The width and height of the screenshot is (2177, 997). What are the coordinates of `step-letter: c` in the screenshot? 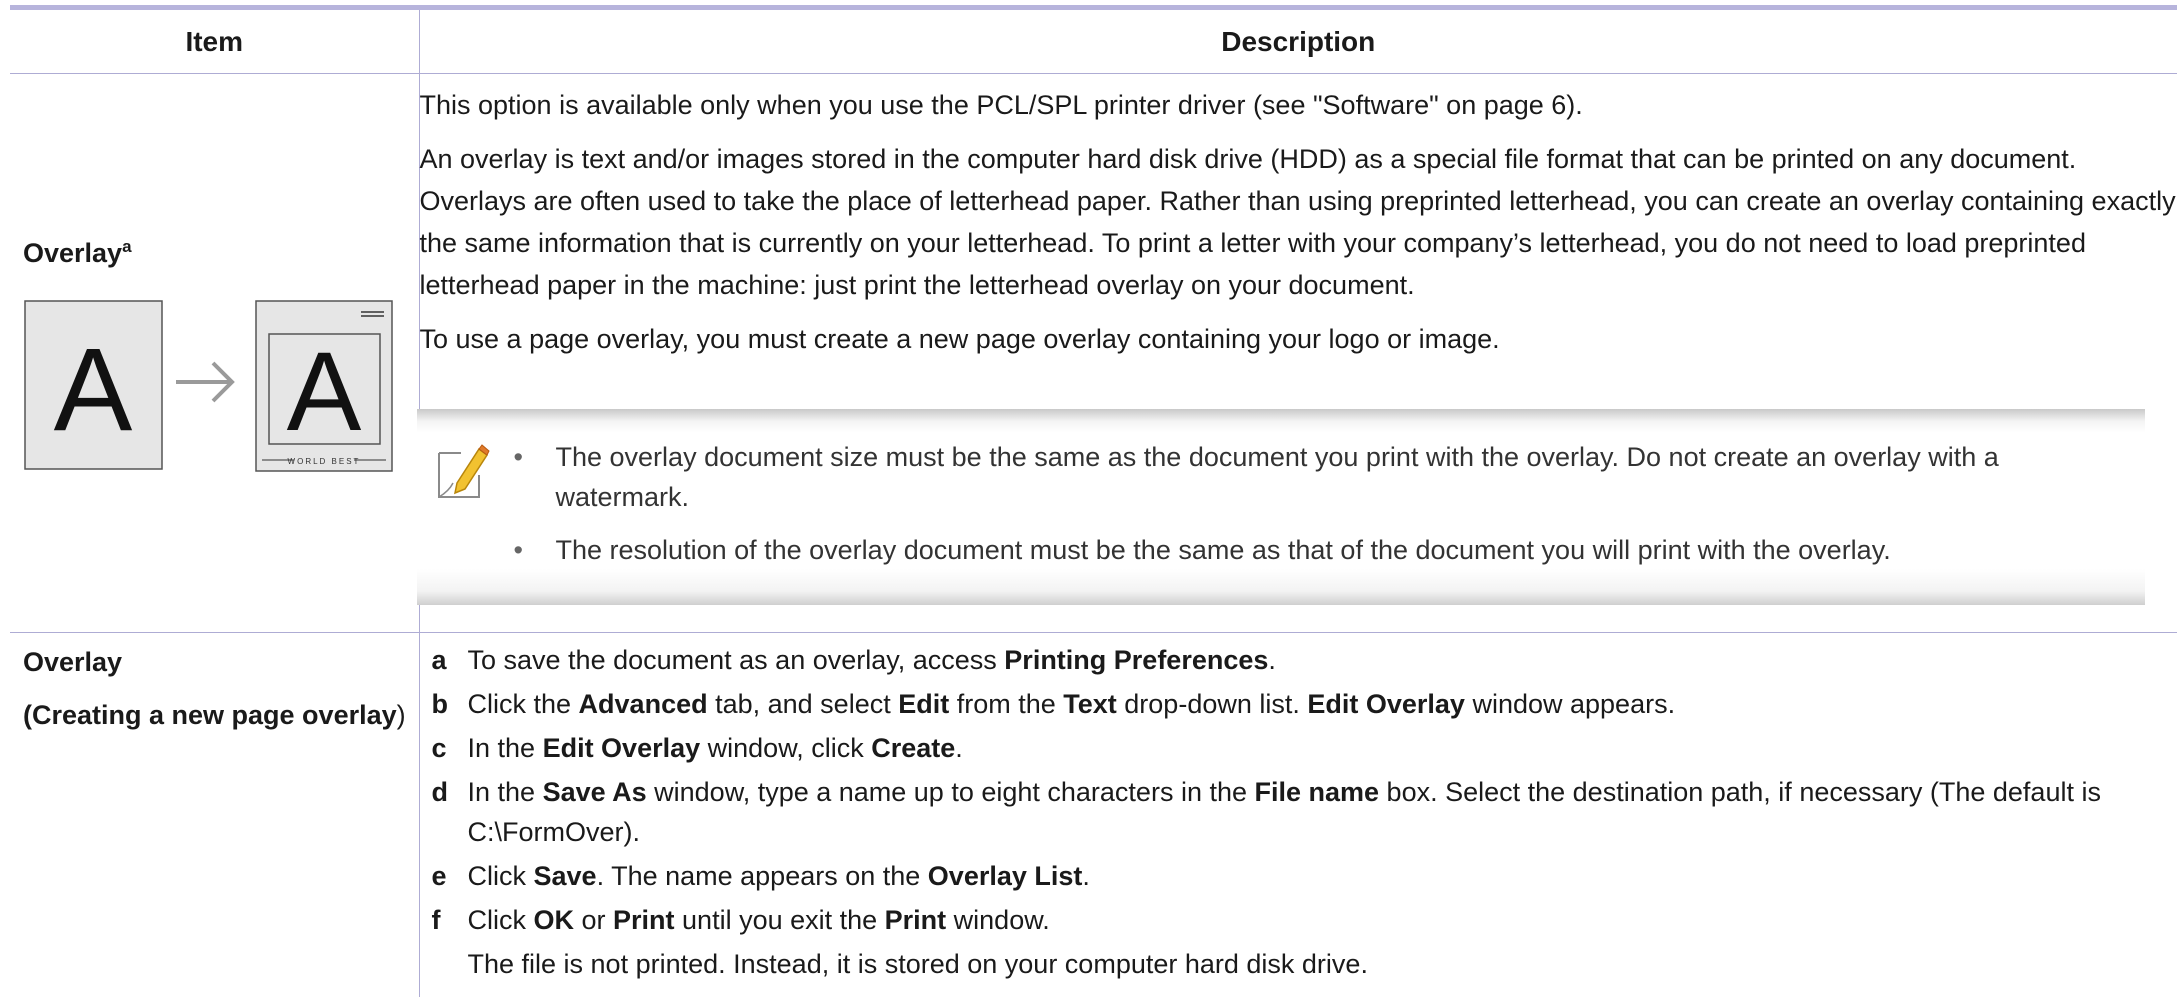 It's located at (450, 748).